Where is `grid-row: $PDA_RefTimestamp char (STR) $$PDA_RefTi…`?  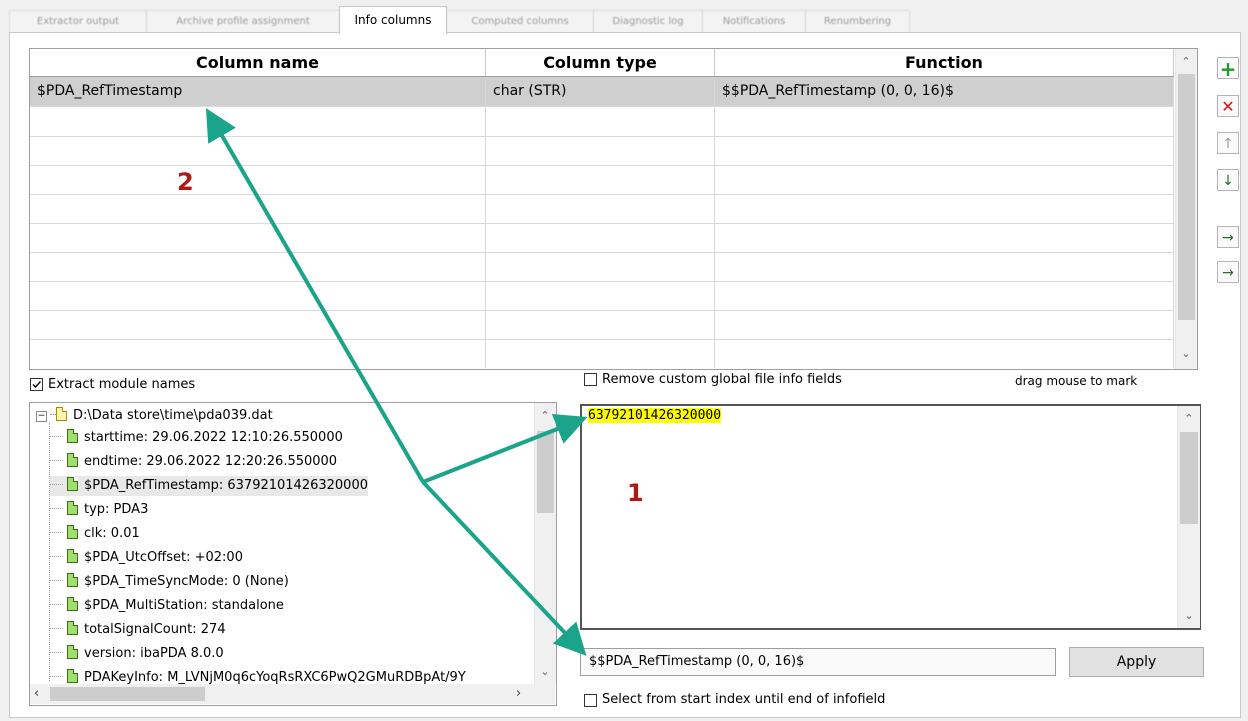
grid-row: $PDA_RefTimestamp char (STR) $$PDA_RefTi… is located at coordinates (602, 92).